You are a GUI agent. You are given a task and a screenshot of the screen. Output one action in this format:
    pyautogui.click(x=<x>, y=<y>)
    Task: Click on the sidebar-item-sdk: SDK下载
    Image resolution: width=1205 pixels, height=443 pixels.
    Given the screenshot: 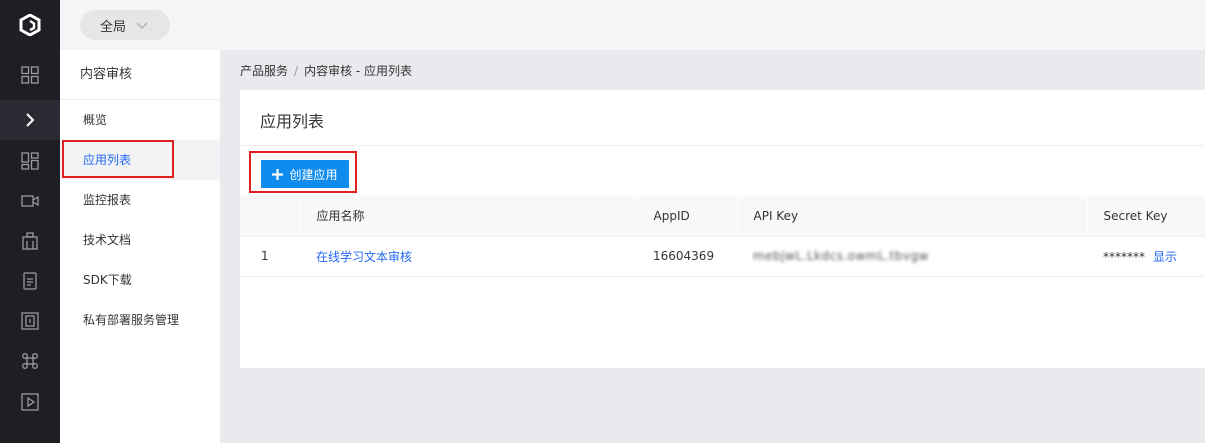 What is the action you would take?
    pyautogui.click(x=140, y=280)
    